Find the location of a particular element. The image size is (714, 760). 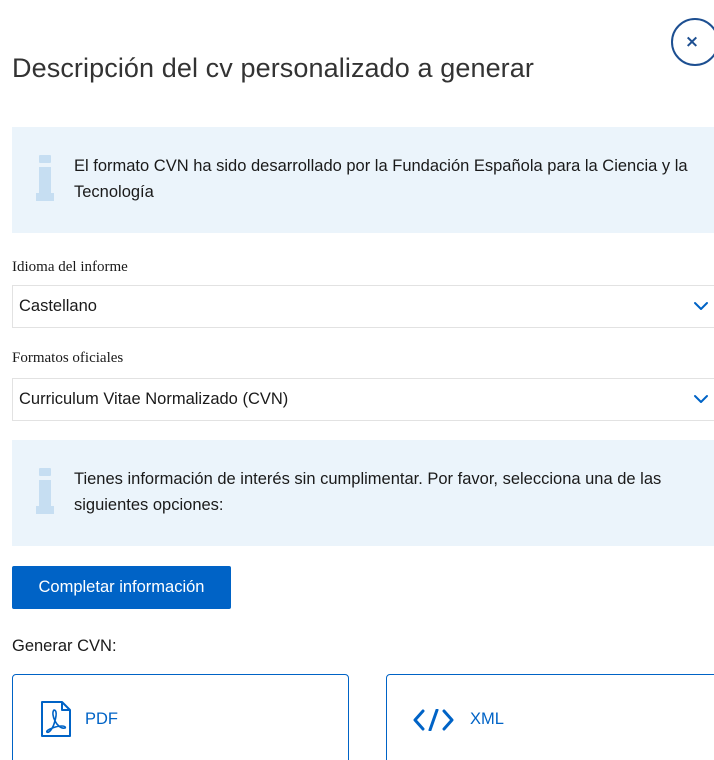

language-select-value: Castellano is located at coordinates (58, 306).